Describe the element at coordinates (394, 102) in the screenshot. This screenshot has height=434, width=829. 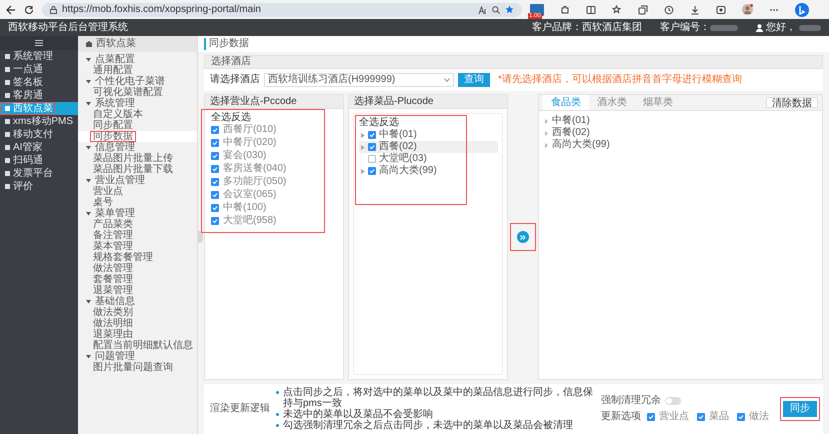
I see `panel-title: 选择菜品-Plucode` at that location.